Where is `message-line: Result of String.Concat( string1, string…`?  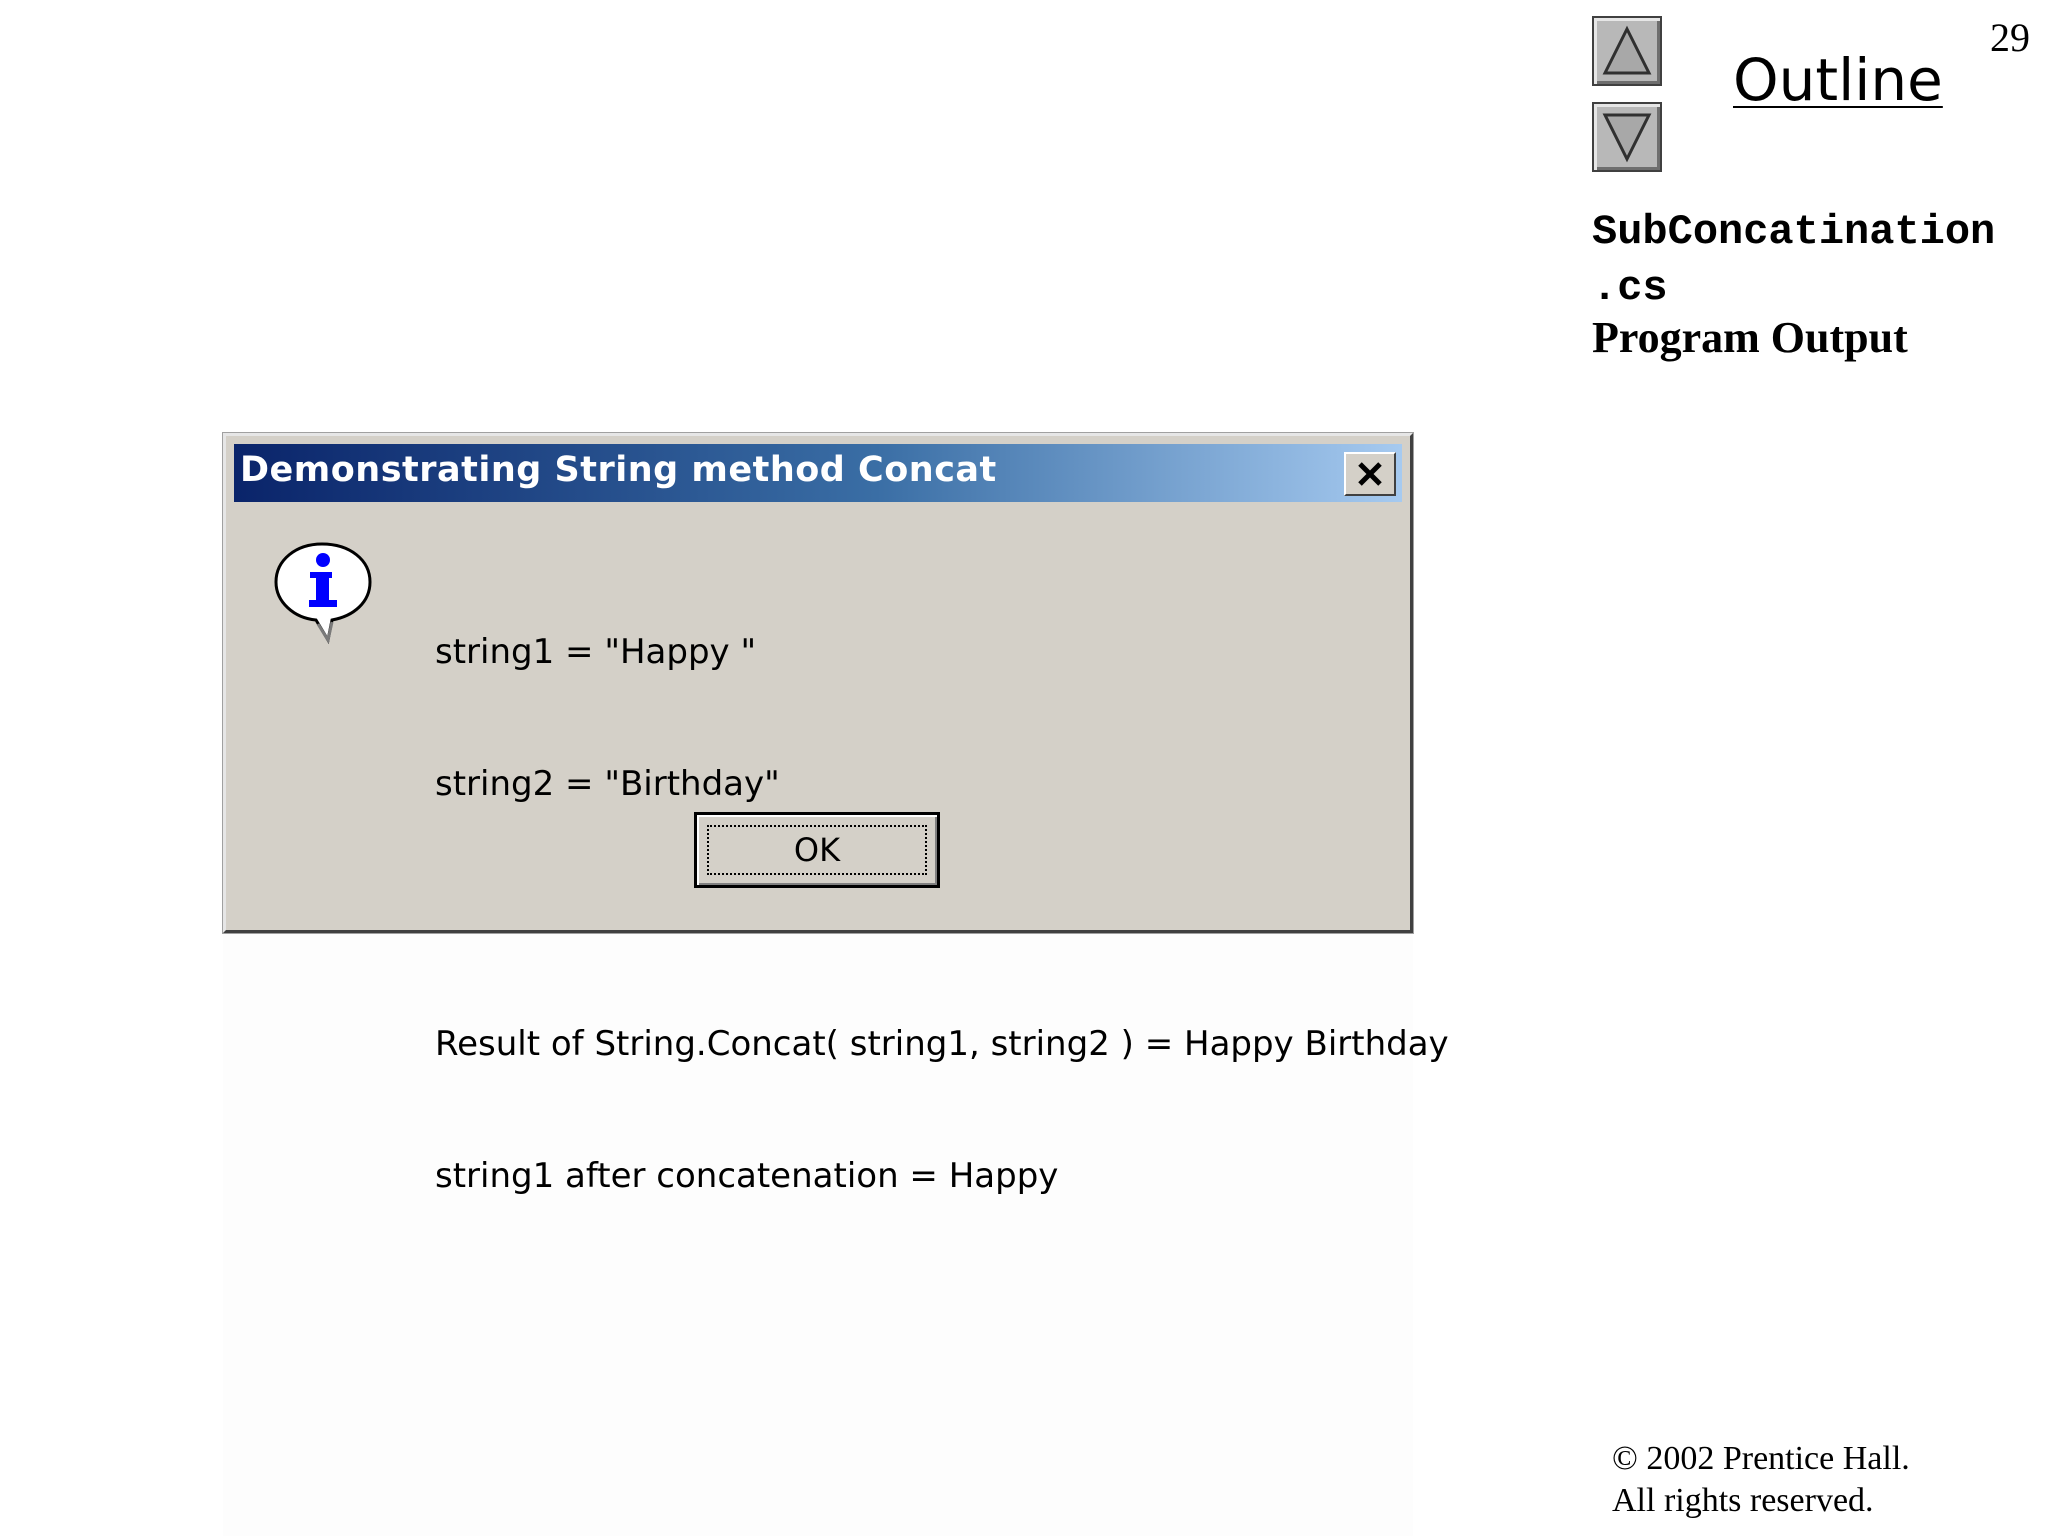
message-line: Result of String.Concat( string1, string… is located at coordinates (942, 1044).